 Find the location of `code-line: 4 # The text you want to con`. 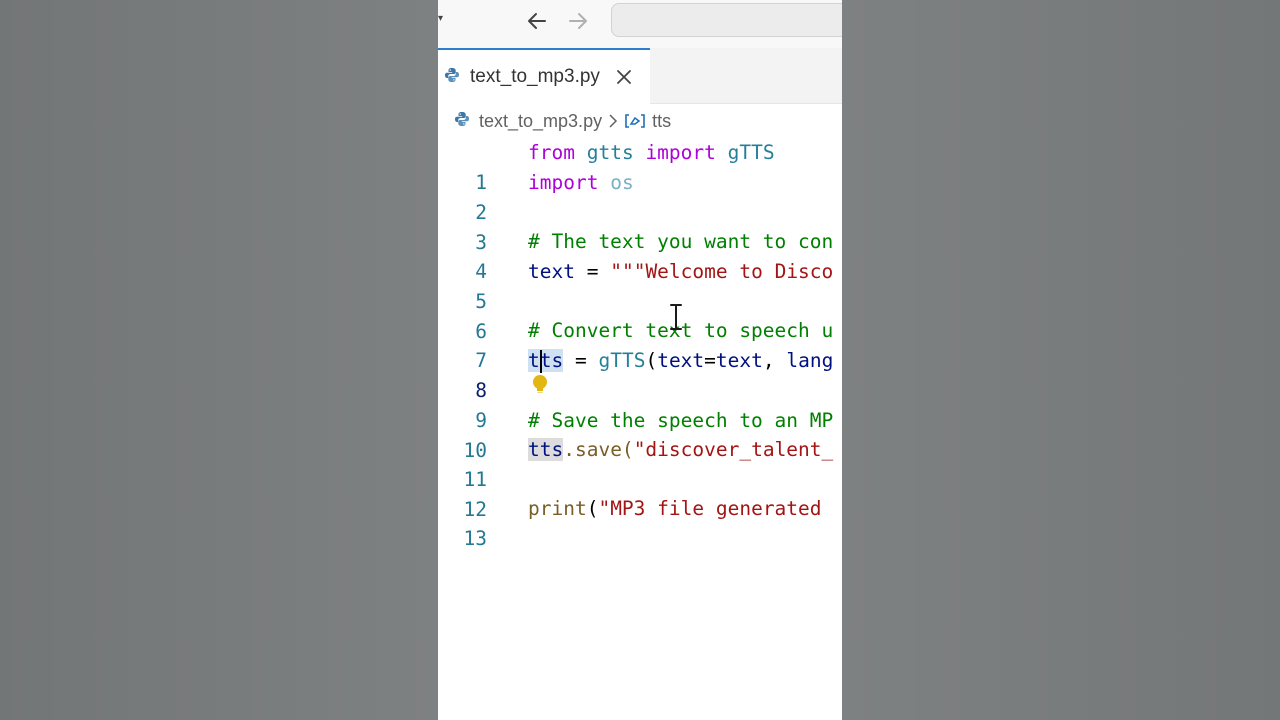

code-line: 4 # The text you want to con is located at coordinates (640, 255).